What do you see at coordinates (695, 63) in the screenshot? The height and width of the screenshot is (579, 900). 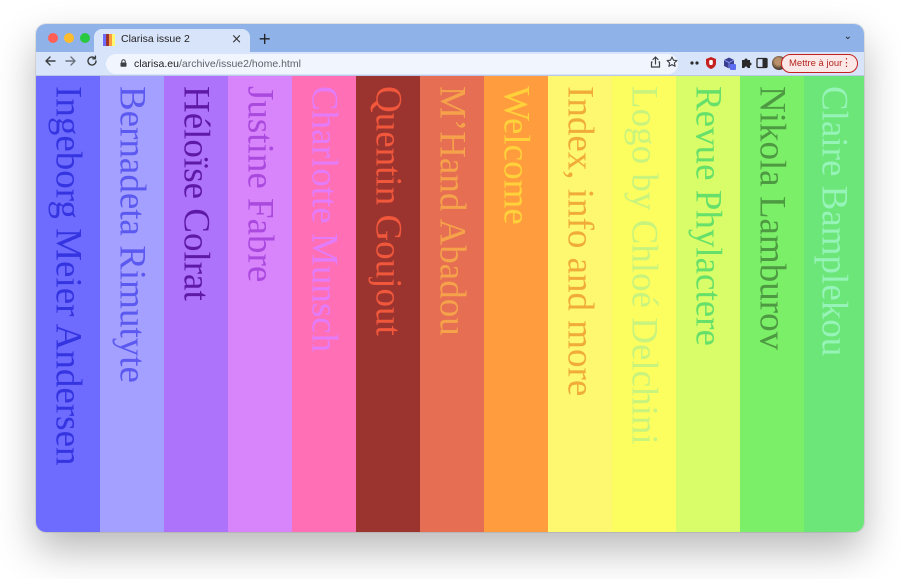 I see `extension-dots-icon` at bounding box center [695, 63].